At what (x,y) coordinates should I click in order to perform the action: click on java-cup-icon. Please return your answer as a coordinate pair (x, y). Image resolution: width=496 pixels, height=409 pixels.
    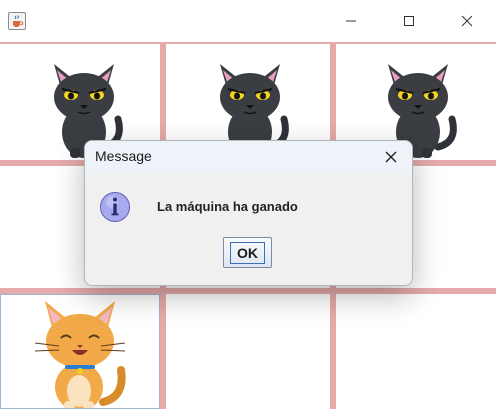
    Looking at the image, I should click on (17, 21).